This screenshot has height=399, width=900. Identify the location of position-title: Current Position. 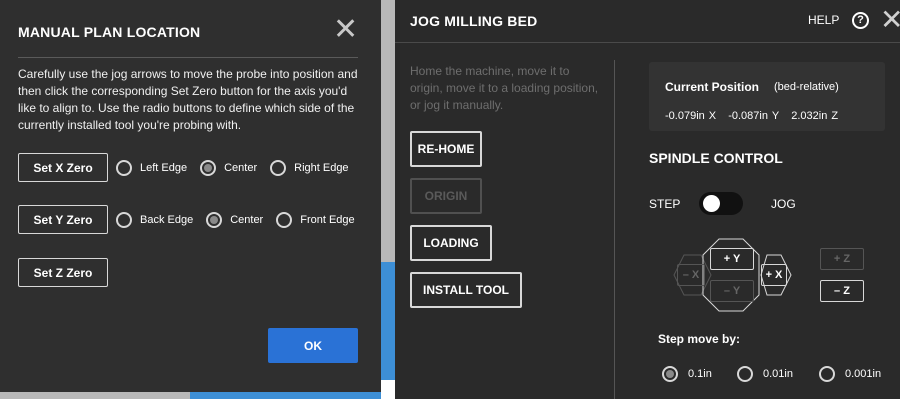
(712, 87).